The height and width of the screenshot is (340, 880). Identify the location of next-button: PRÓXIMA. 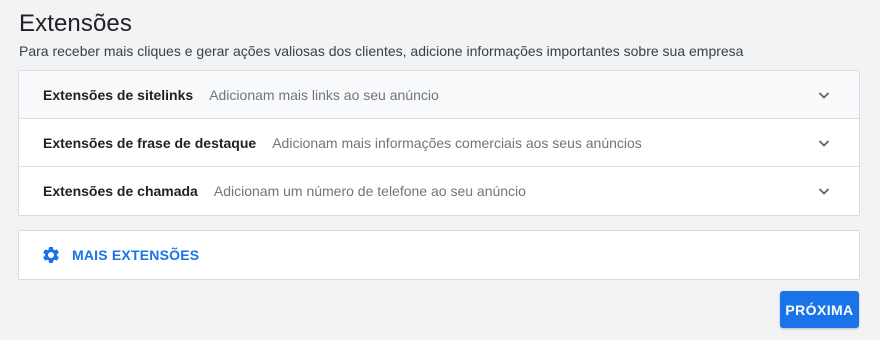
(819, 309).